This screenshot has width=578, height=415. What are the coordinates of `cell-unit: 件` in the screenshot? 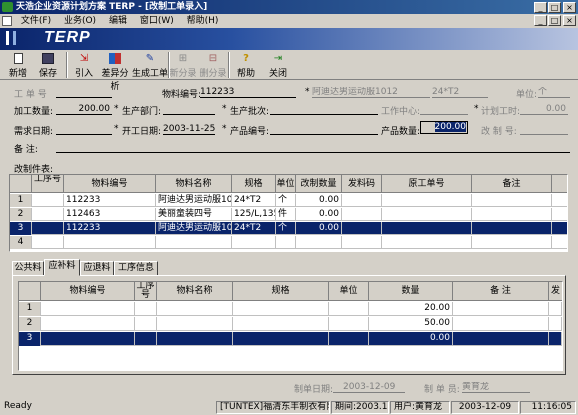 It's located at (286, 214).